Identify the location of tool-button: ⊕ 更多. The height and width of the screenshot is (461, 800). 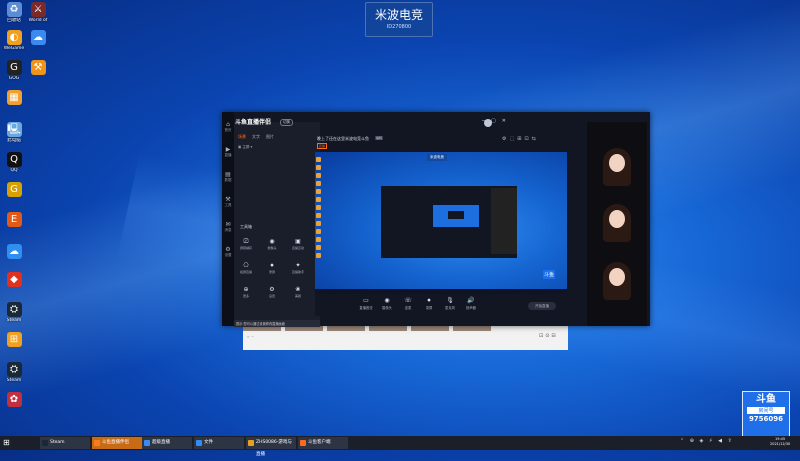
(246, 292).